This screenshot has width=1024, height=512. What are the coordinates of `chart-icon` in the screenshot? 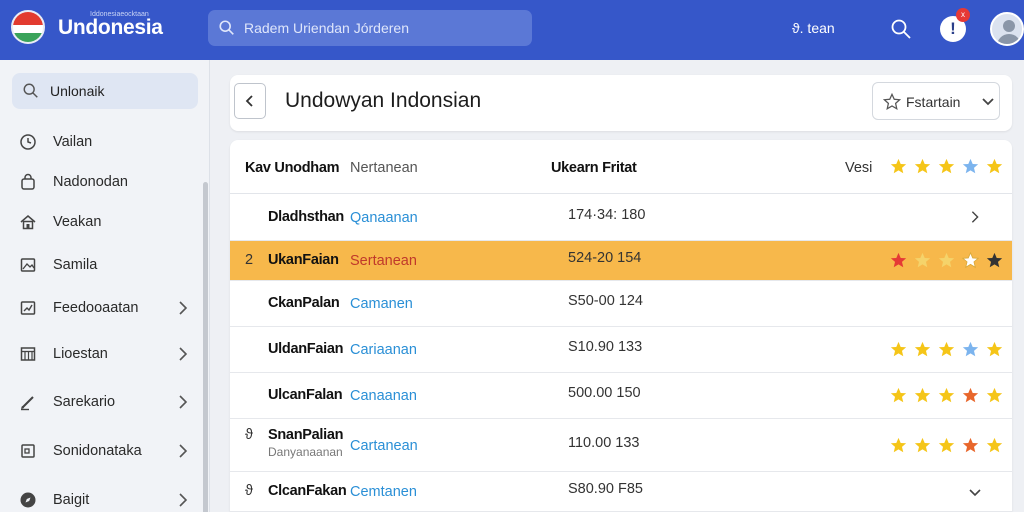 It's located at (28, 308).